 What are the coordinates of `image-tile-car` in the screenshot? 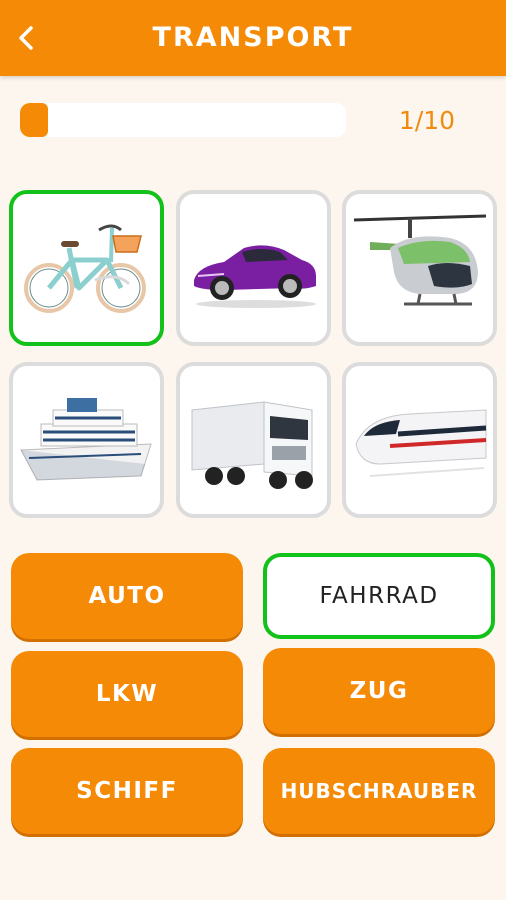 It's located at (253, 268).